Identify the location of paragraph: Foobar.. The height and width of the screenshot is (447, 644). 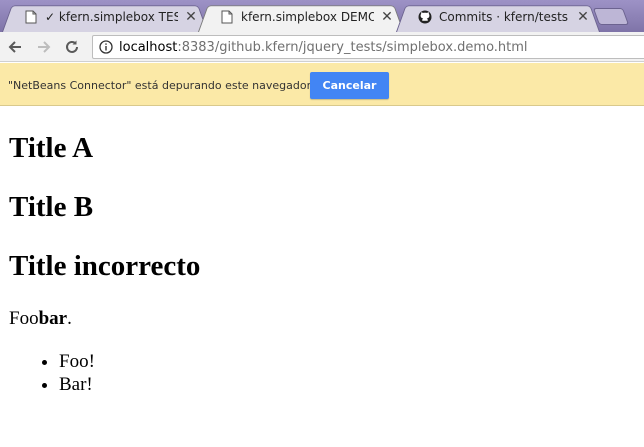
(40, 319).